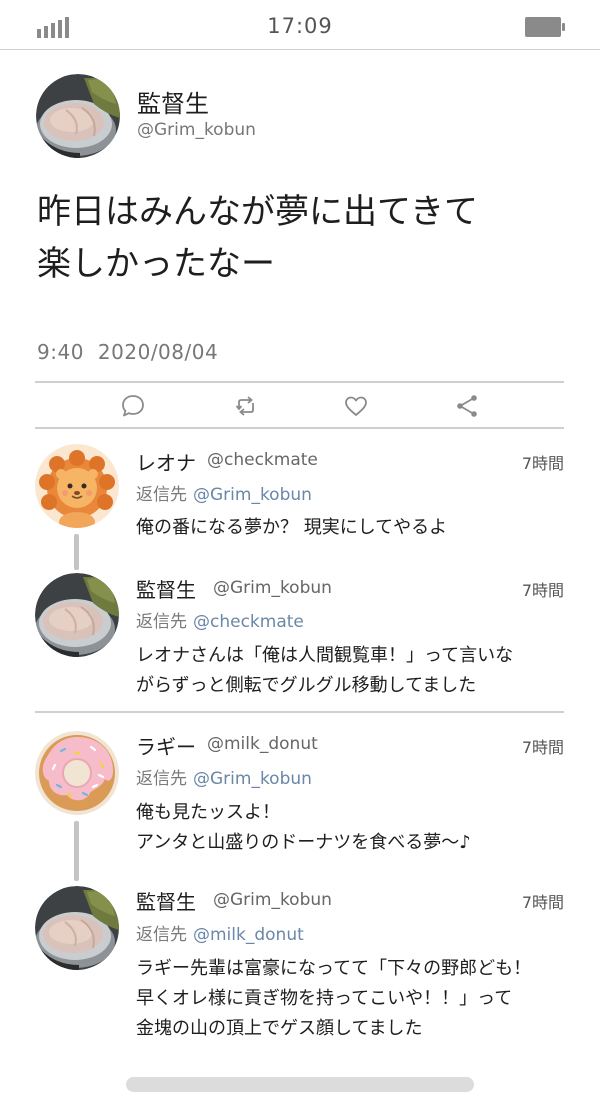  Describe the element at coordinates (262, 744) in the screenshot. I see `reply-handle: @milk_donut` at that location.